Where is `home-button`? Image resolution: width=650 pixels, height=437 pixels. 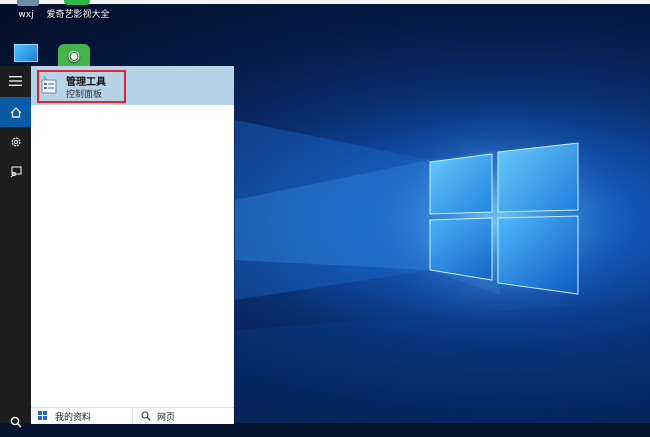 home-button is located at coordinates (15, 112).